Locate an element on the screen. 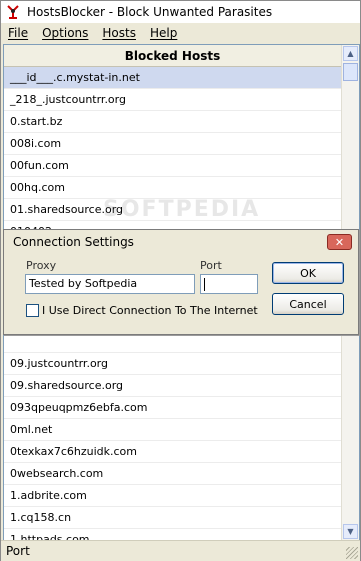 The width and height of the screenshot is (361, 561). list-item: 0ml.net is located at coordinates (172, 430).